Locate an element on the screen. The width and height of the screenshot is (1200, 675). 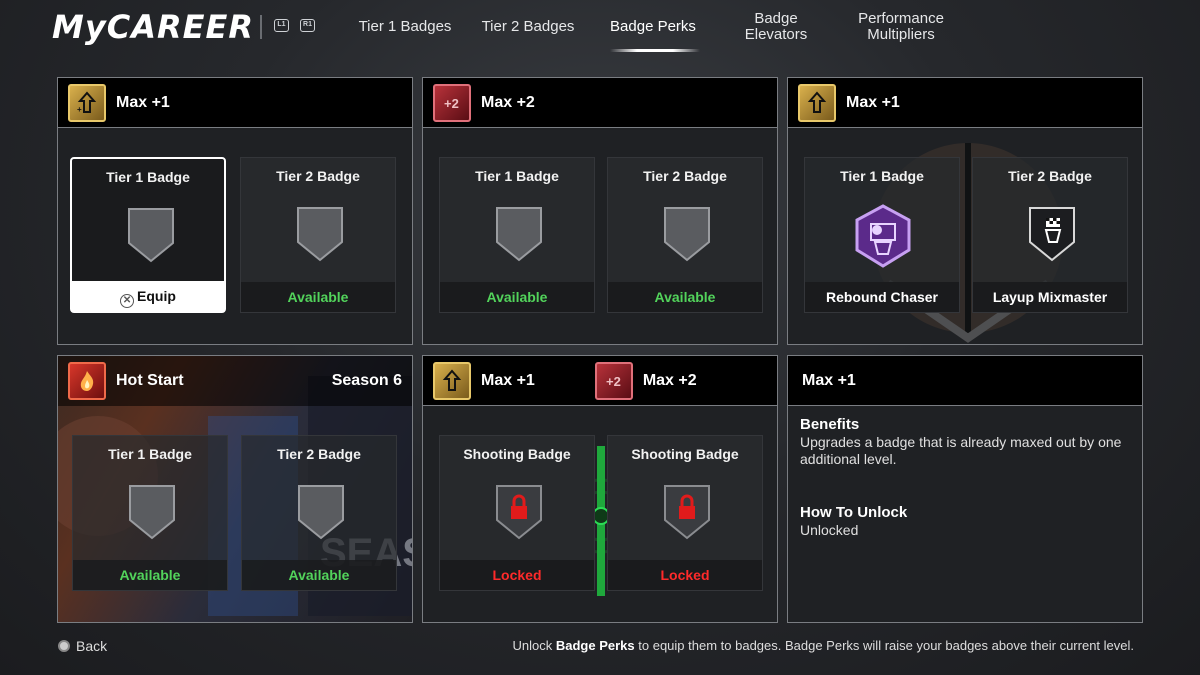
info-title: Max +1 is located at coordinates (829, 380).